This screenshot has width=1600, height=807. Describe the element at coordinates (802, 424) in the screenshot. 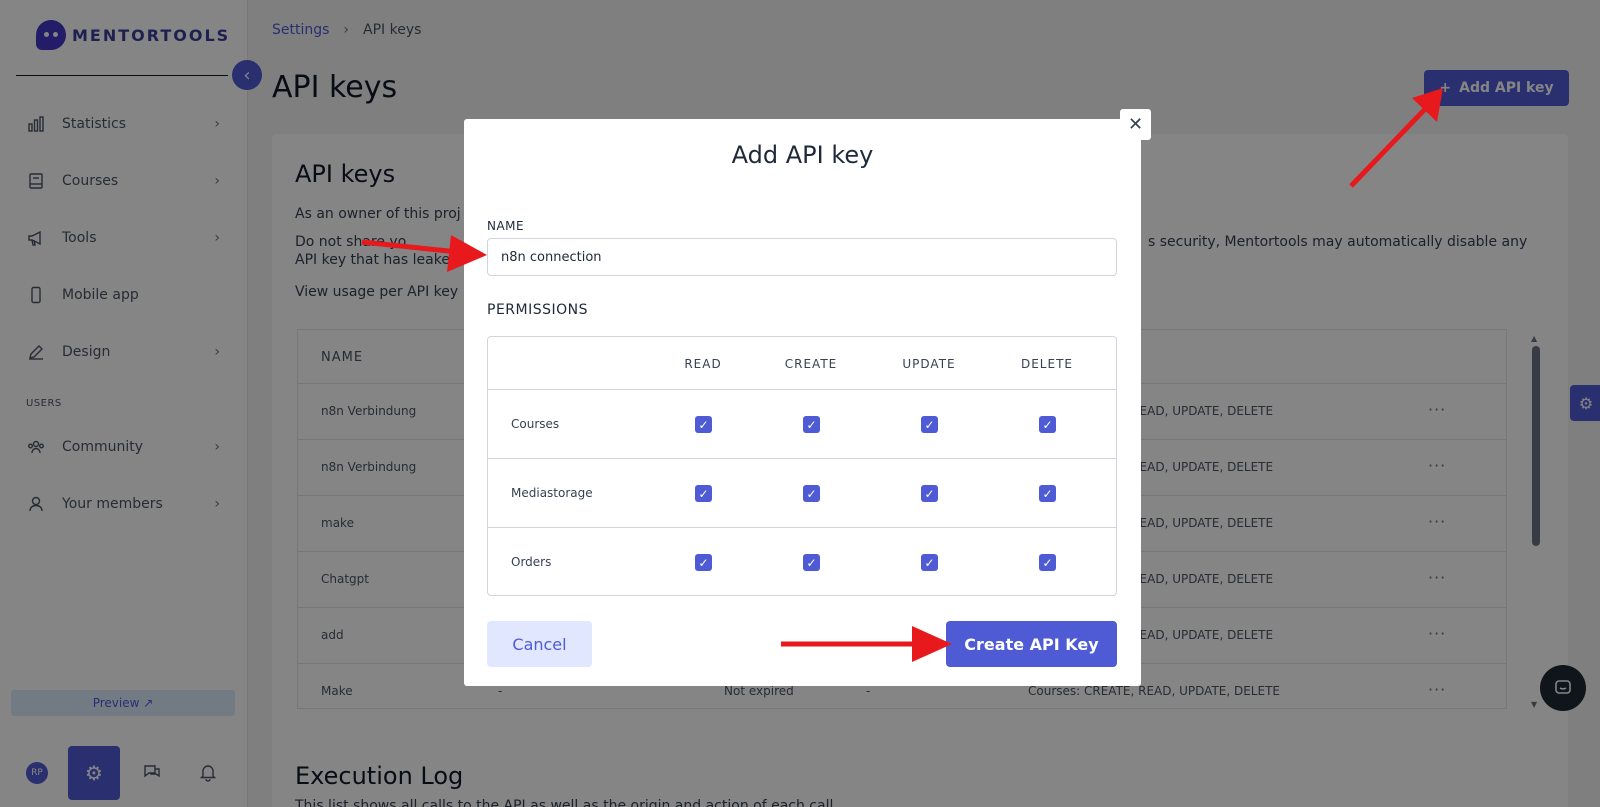

I see `permission-row-courses: Courses ✓ ✓ ✓ ✓` at that location.